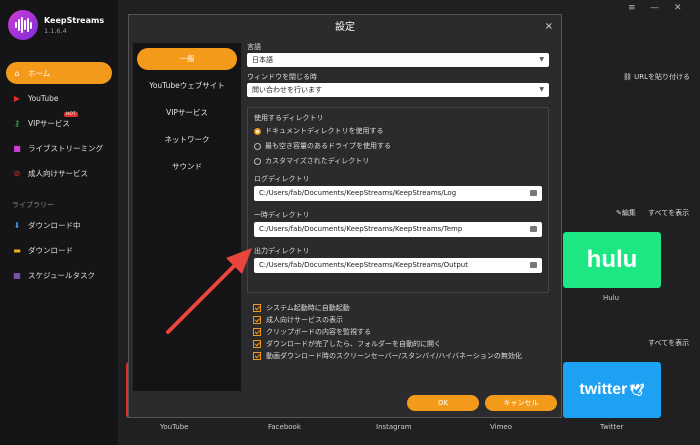 Image resolution: width=700 pixels, height=445 pixels. What do you see at coordinates (23, 25) in the screenshot?
I see `app-logo-icon` at bounding box center [23, 25].